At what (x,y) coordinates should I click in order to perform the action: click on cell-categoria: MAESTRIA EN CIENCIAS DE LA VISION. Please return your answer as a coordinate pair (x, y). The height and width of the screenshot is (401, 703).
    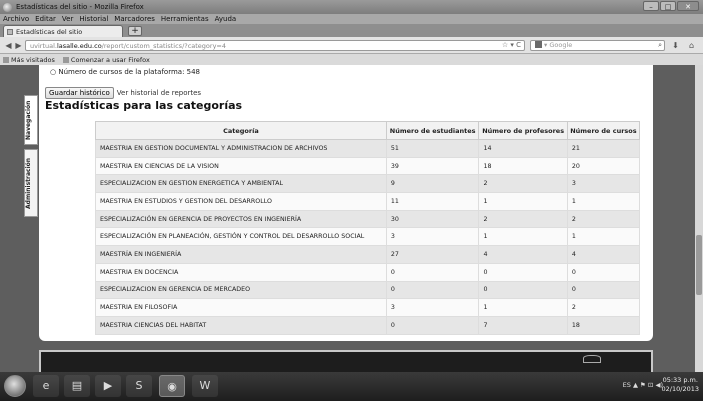
    Looking at the image, I should click on (241, 166).